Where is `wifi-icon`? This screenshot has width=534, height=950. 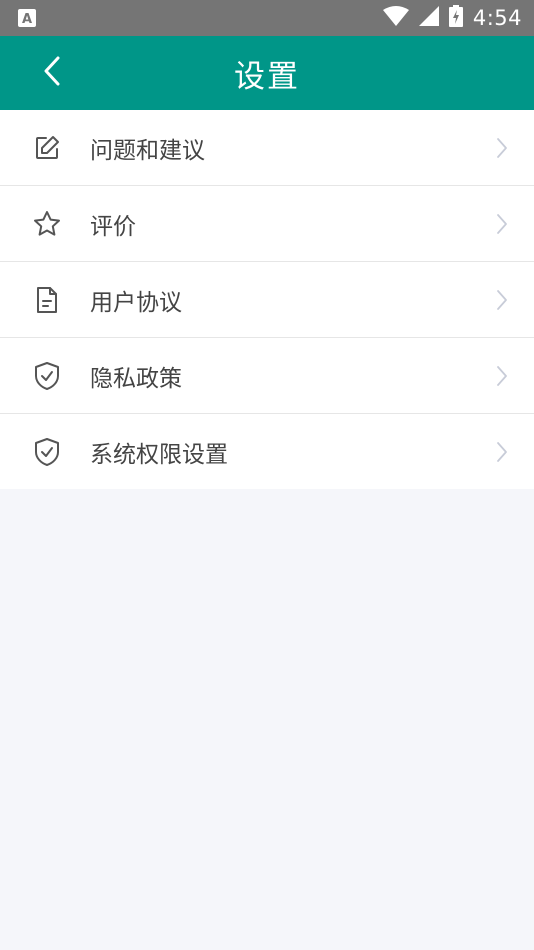
wifi-icon is located at coordinates (395, 18).